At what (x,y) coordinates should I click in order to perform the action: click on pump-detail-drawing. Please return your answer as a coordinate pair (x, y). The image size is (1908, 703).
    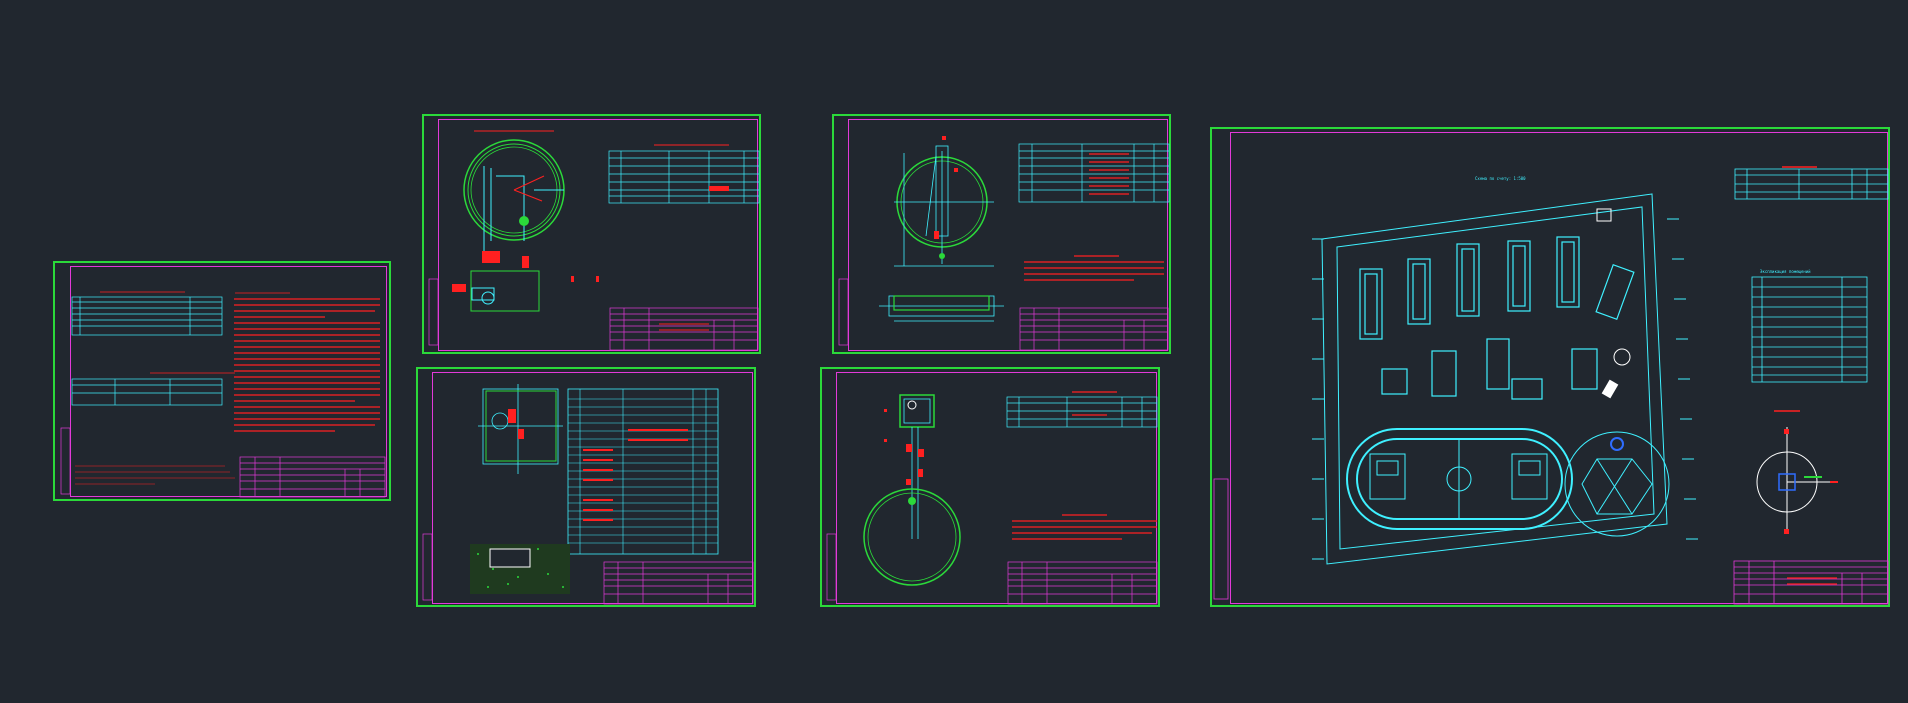
    Looking at the image, I should click on (588, 494).